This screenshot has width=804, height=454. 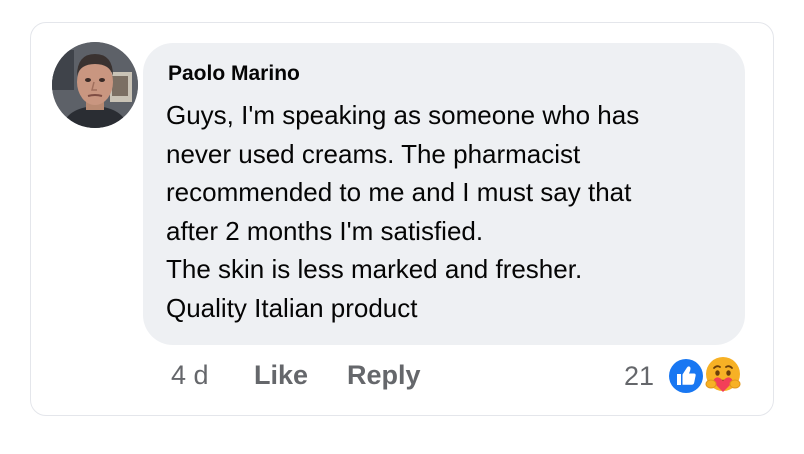 I want to click on care-reaction-icon, so click(x=723, y=375).